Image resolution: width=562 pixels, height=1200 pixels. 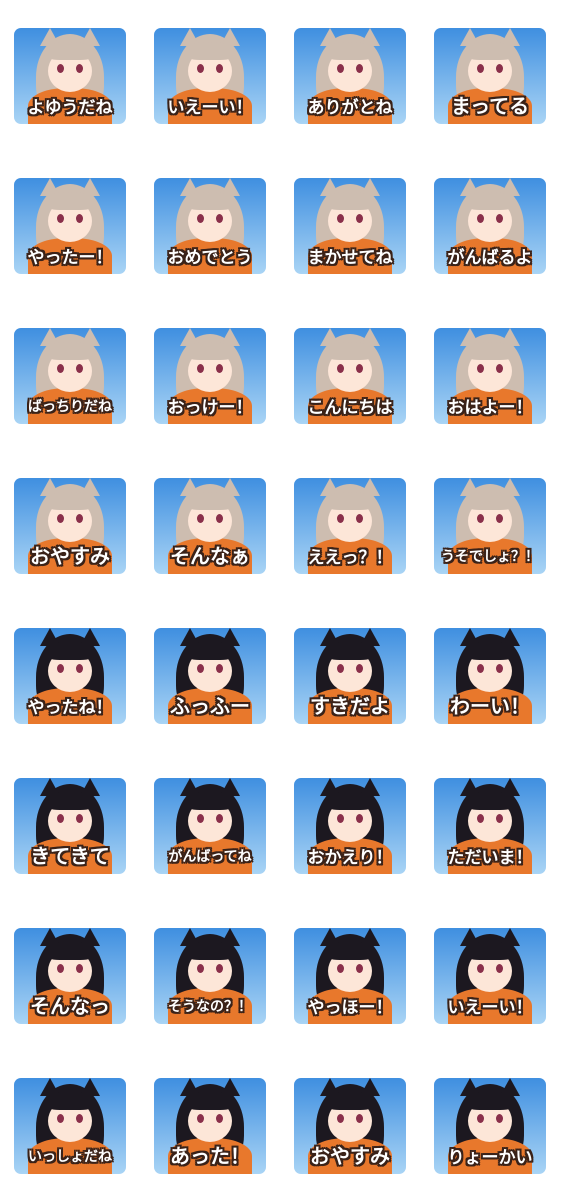 What do you see at coordinates (350, 676) in the screenshot?
I see `sticker-tile: すきだよ` at bounding box center [350, 676].